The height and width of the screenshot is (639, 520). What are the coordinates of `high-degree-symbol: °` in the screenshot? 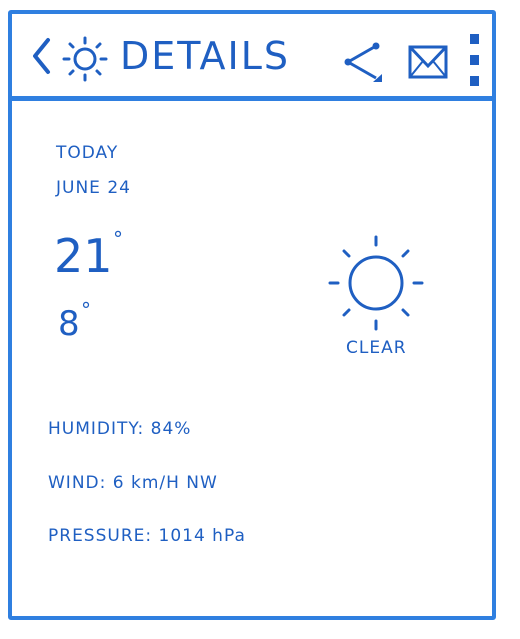 It's located at (118, 239).